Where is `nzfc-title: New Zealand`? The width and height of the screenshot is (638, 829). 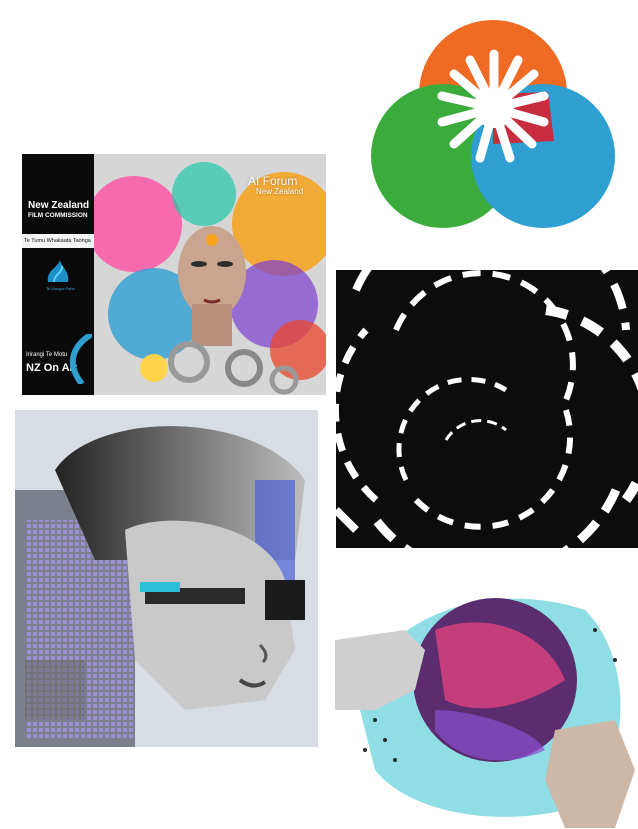 nzfc-title: New Zealand is located at coordinates (59, 205).